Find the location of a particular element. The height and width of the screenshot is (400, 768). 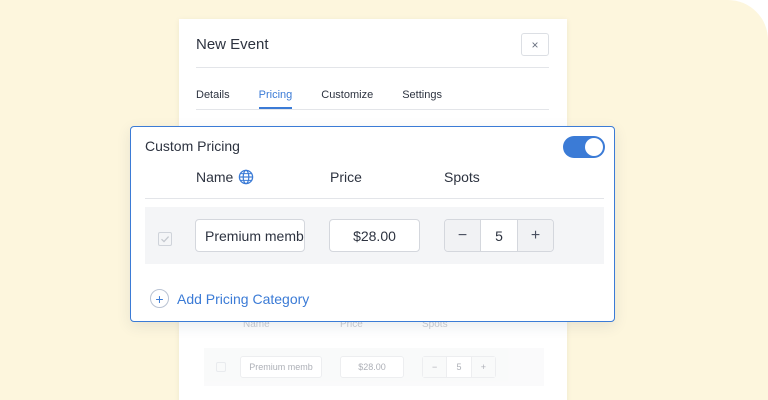

pricing-price-input: $28.00 is located at coordinates (374, 235).